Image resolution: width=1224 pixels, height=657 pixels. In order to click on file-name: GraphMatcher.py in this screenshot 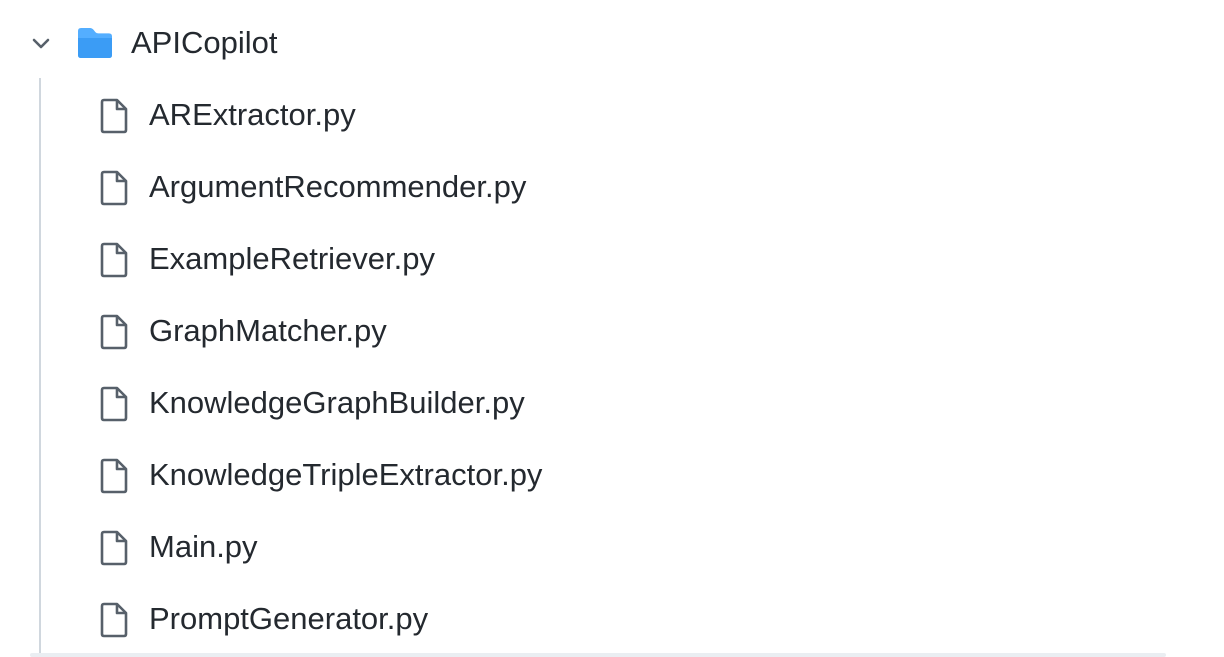, I will do `click(268, 330)`.